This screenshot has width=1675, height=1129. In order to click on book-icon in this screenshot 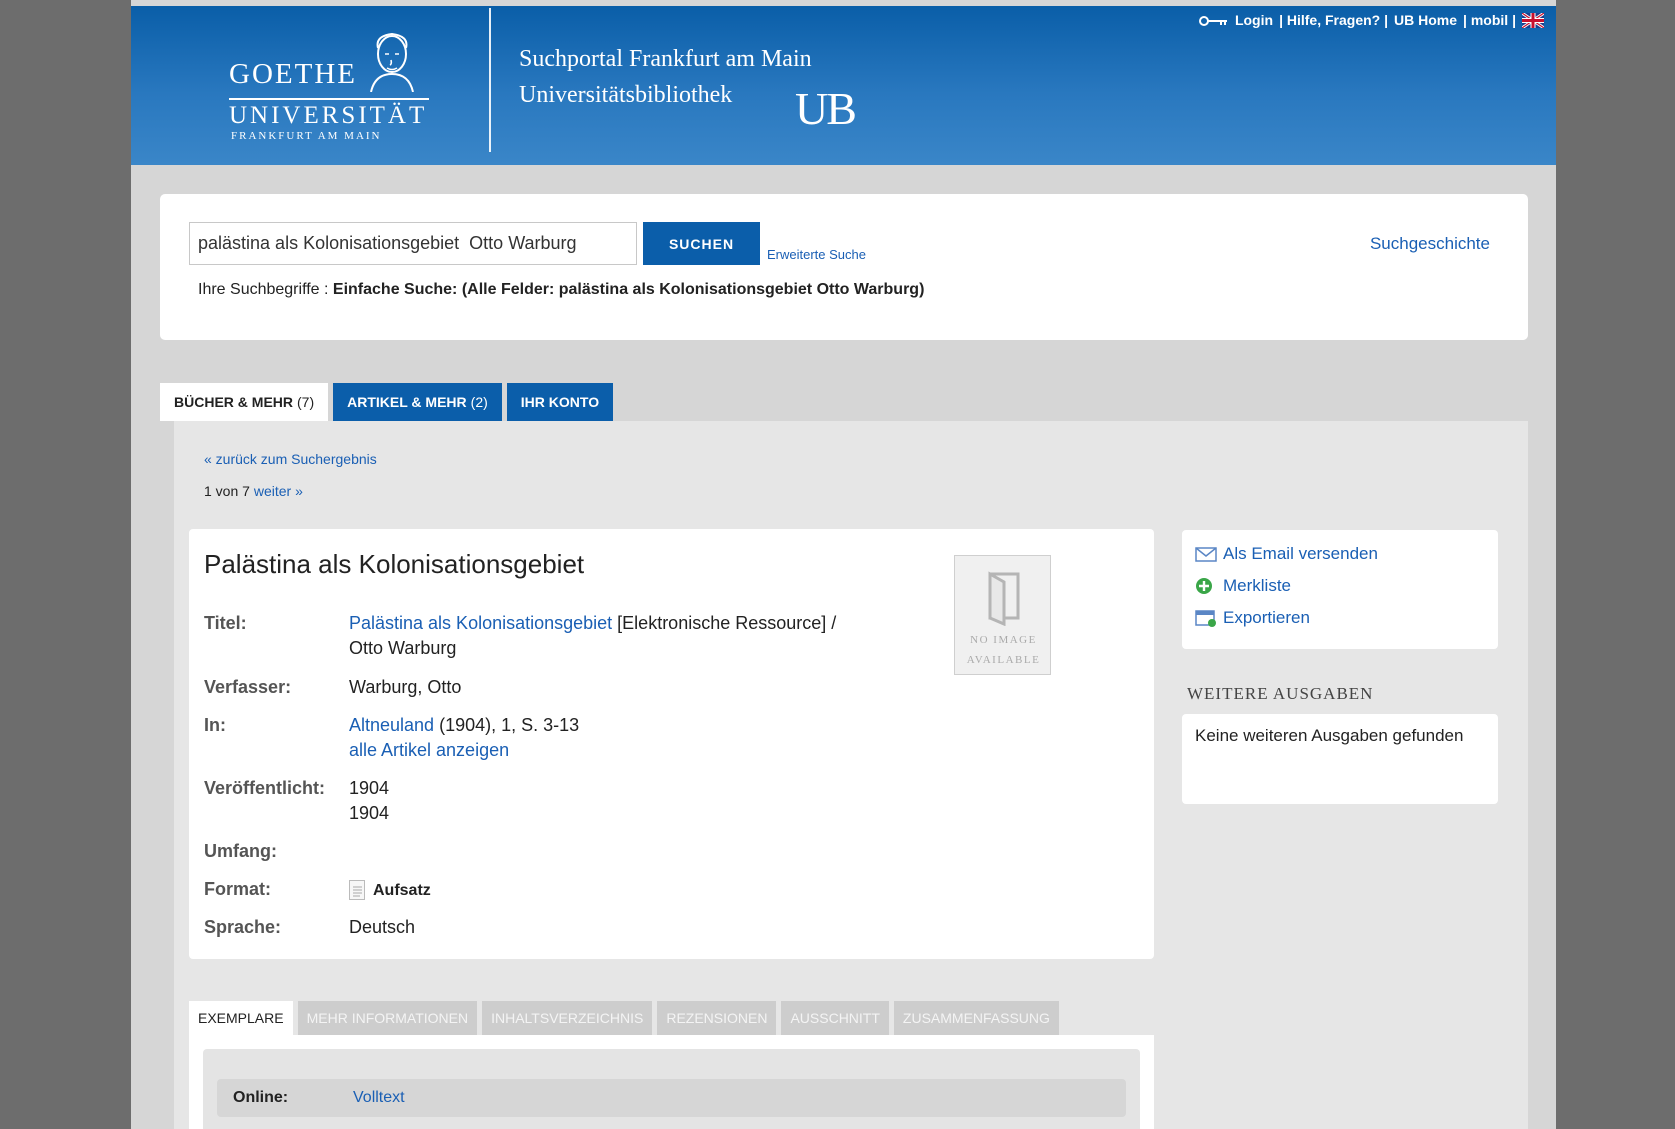, I will do `click(1004, 598)`.